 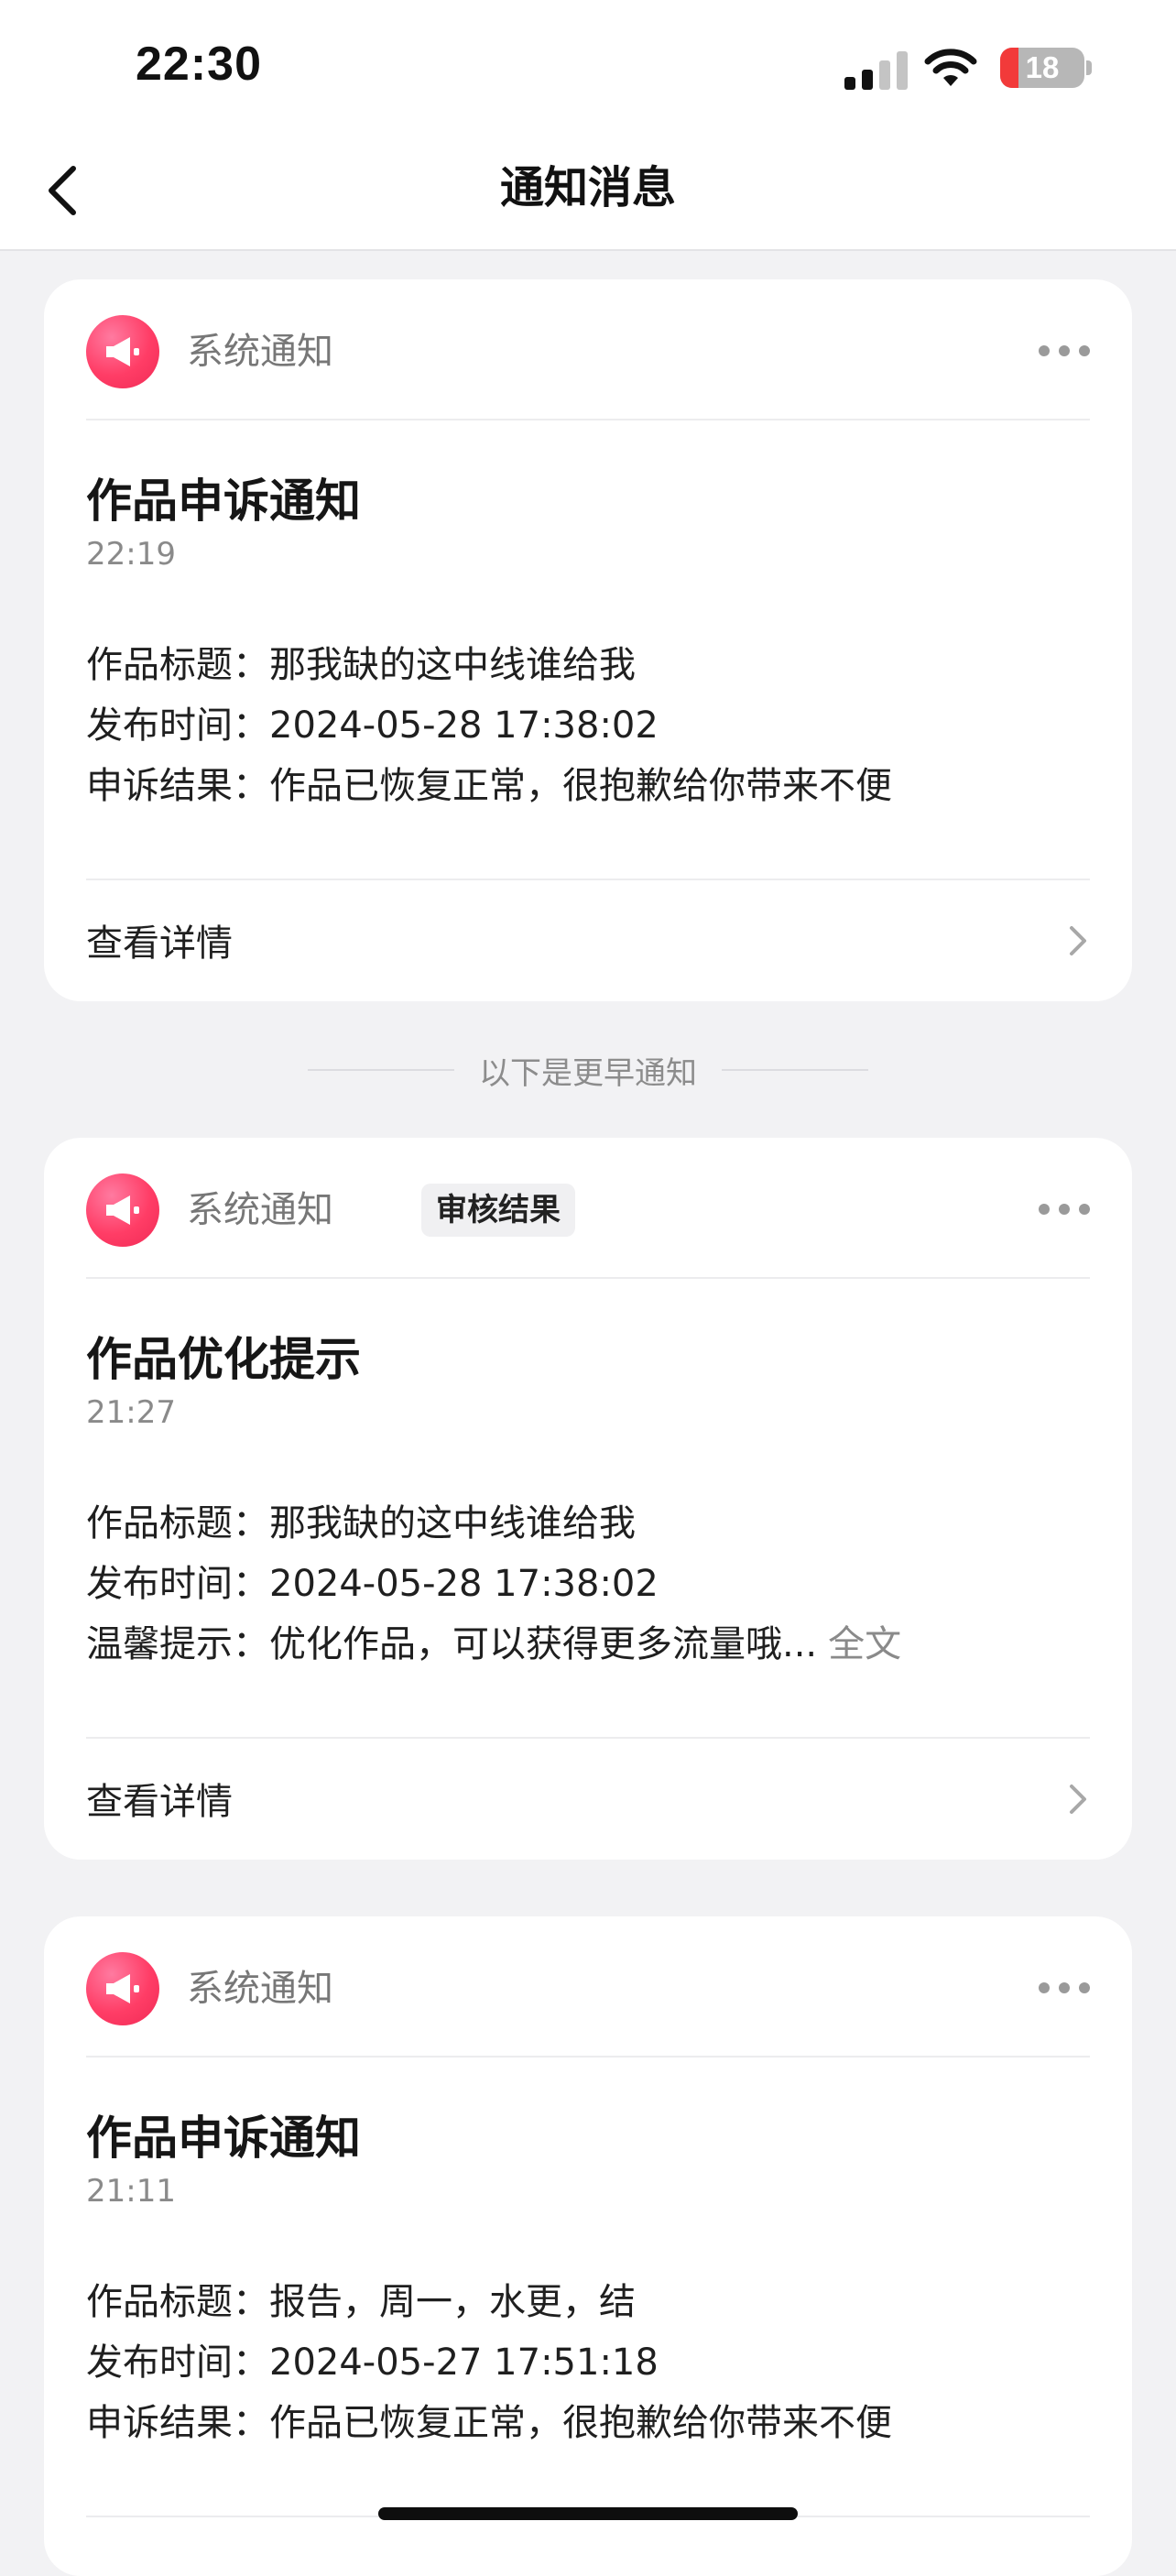 I want to click on wifi-icon, so click(x=950, y=68).